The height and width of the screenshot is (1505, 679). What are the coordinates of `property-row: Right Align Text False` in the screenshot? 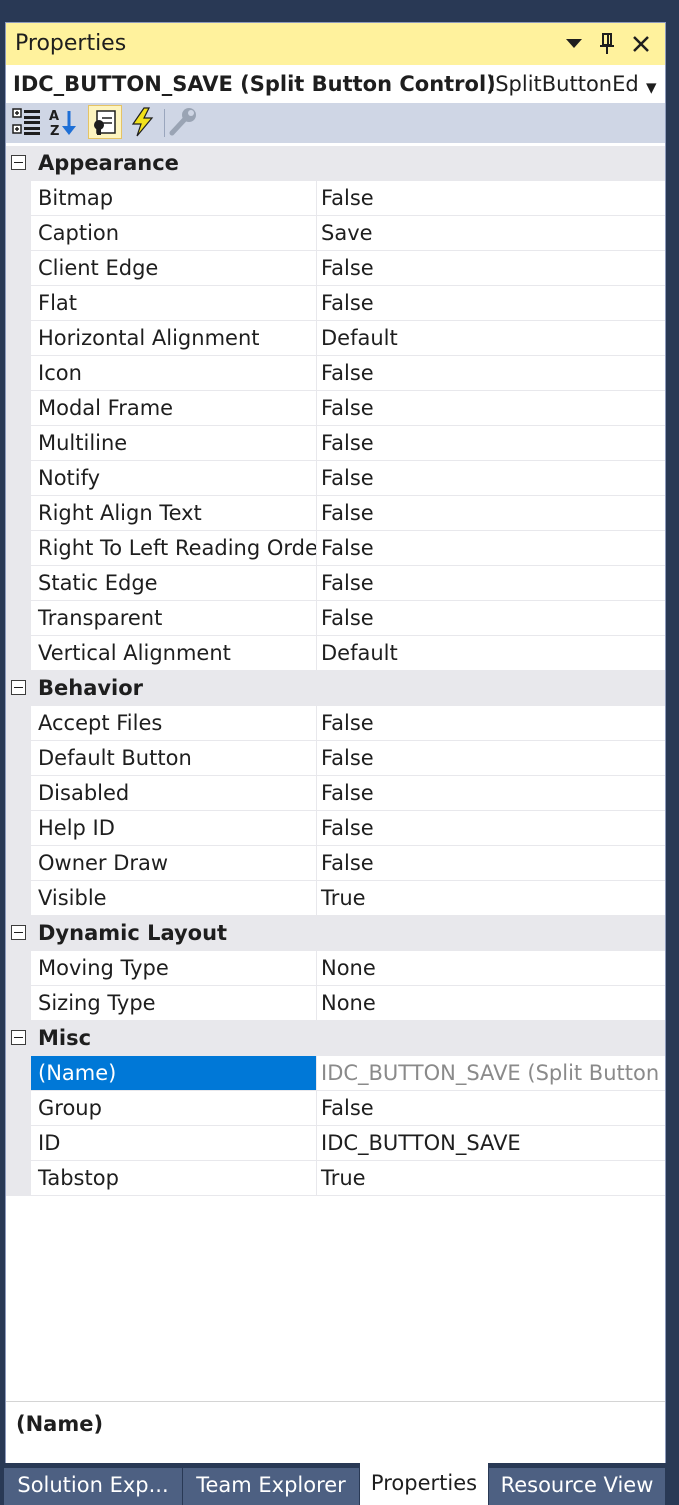 It's located at (335, 513).